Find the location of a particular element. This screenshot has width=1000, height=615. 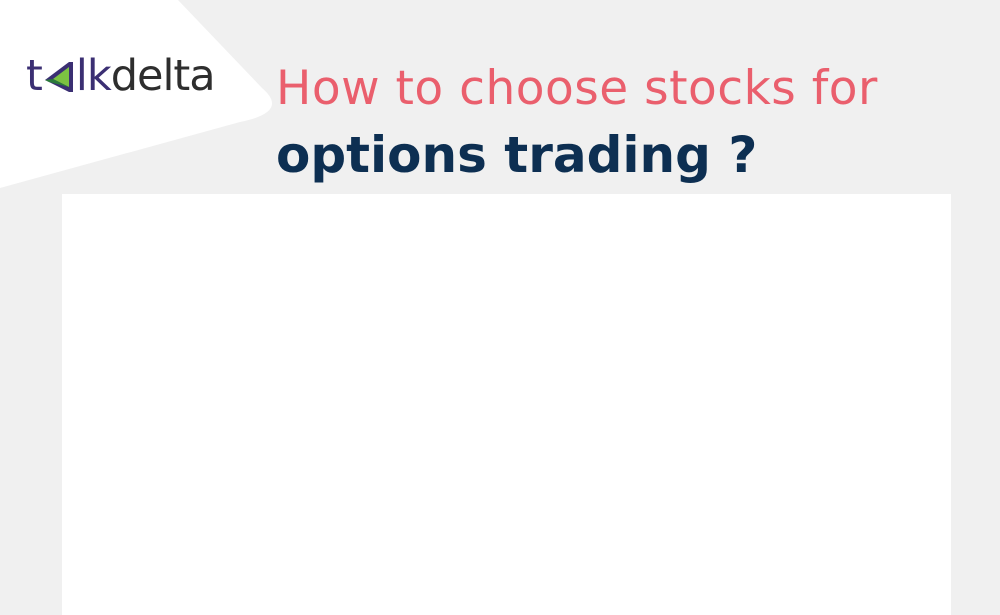

logo-delta-mark-icon is located at coordinates (58, 77).